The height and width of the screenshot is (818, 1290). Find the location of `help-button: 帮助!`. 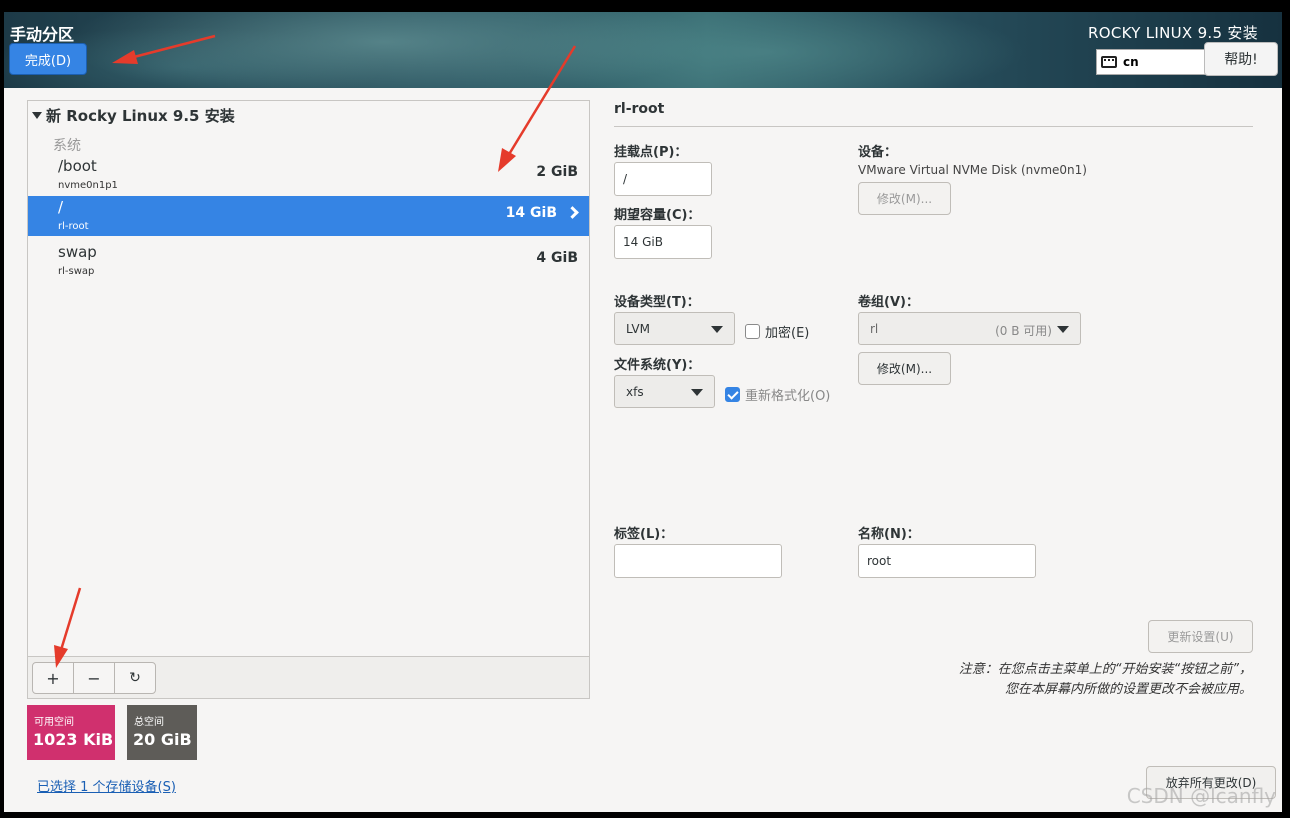

help-button: 帮助! is located at coordinates (1241, 59).